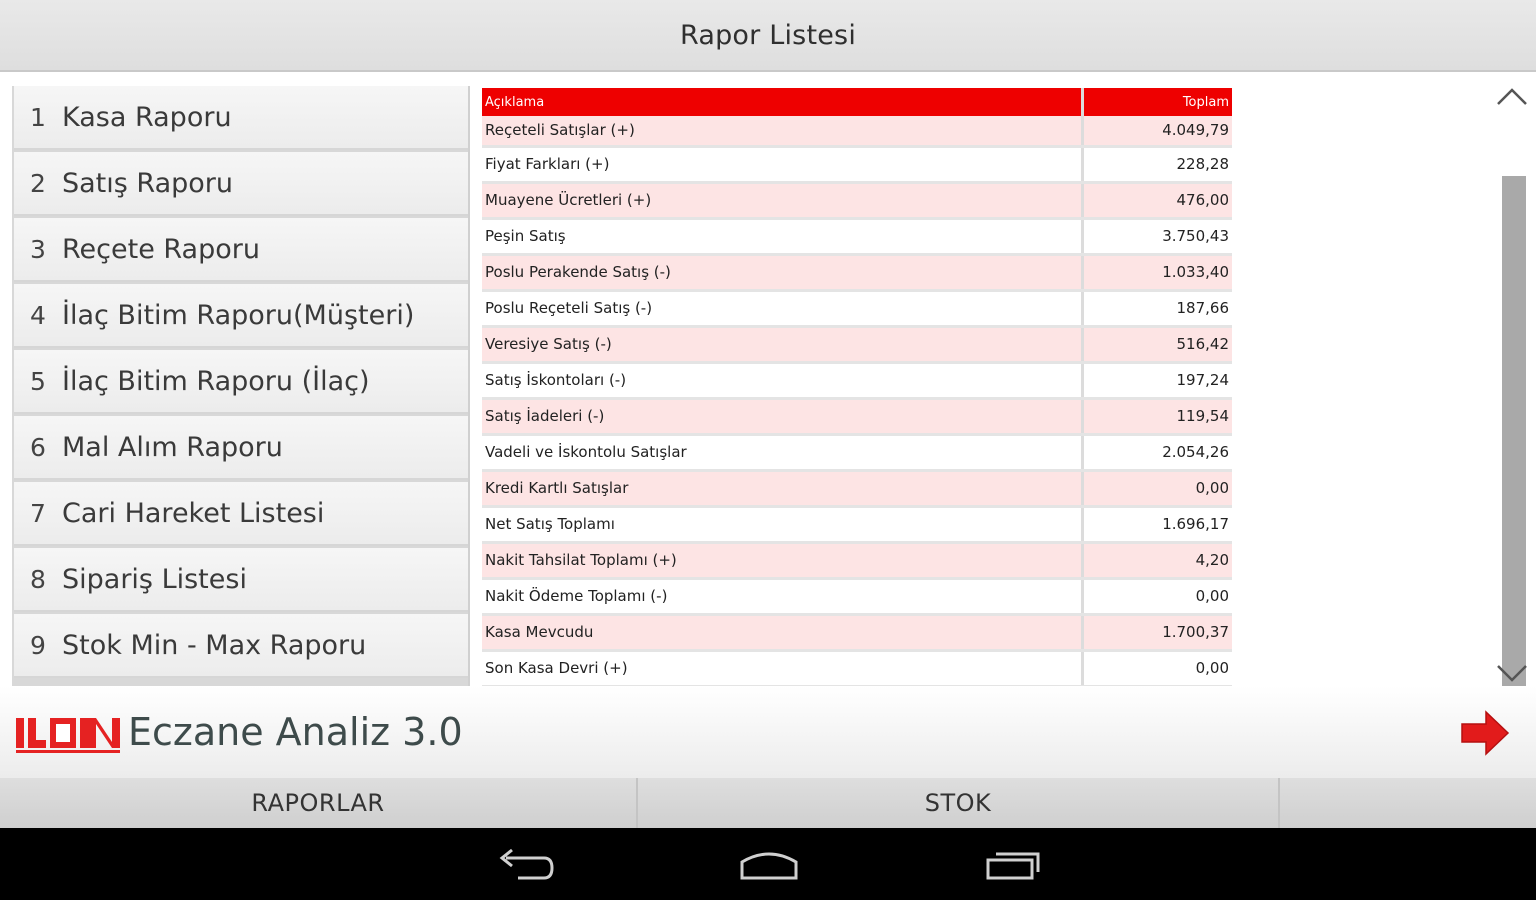 This screenshot has width=1536, height=900. Describe the element at coordinates (1015, 864) in the screenshot. I see `recent-apps-icon` at that location.